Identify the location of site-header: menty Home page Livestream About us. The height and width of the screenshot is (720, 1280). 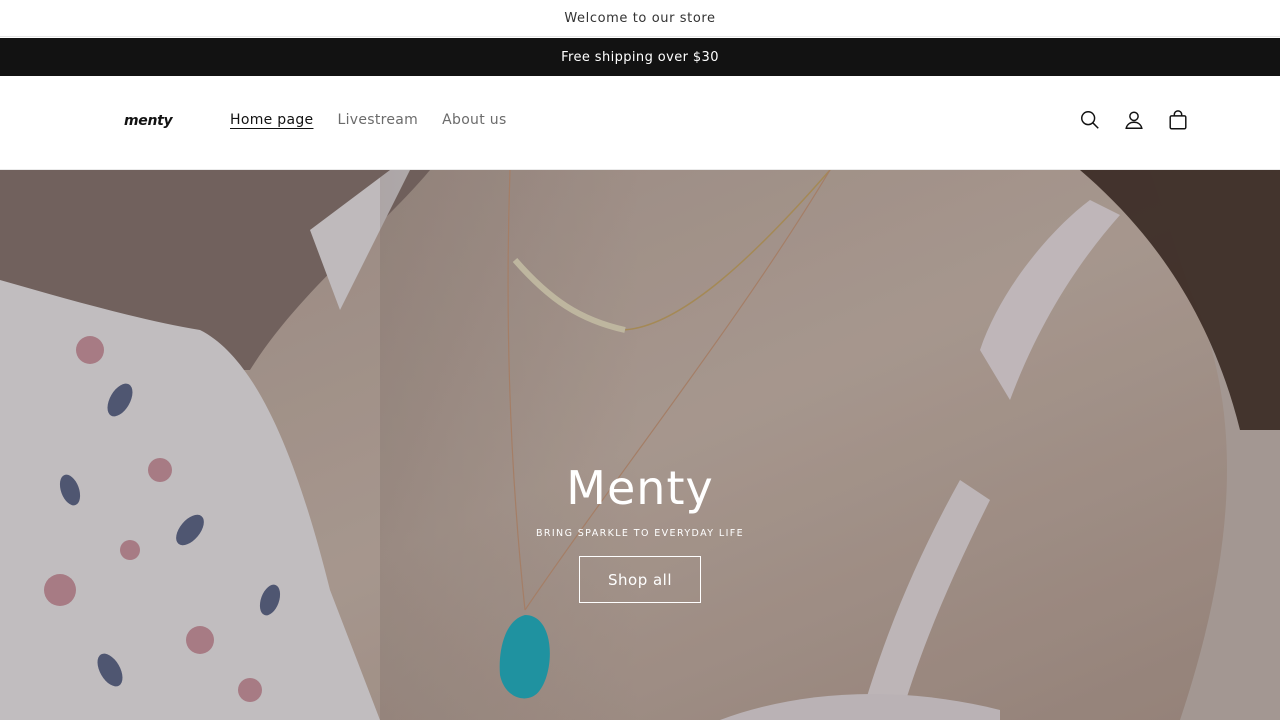
(640, 123).